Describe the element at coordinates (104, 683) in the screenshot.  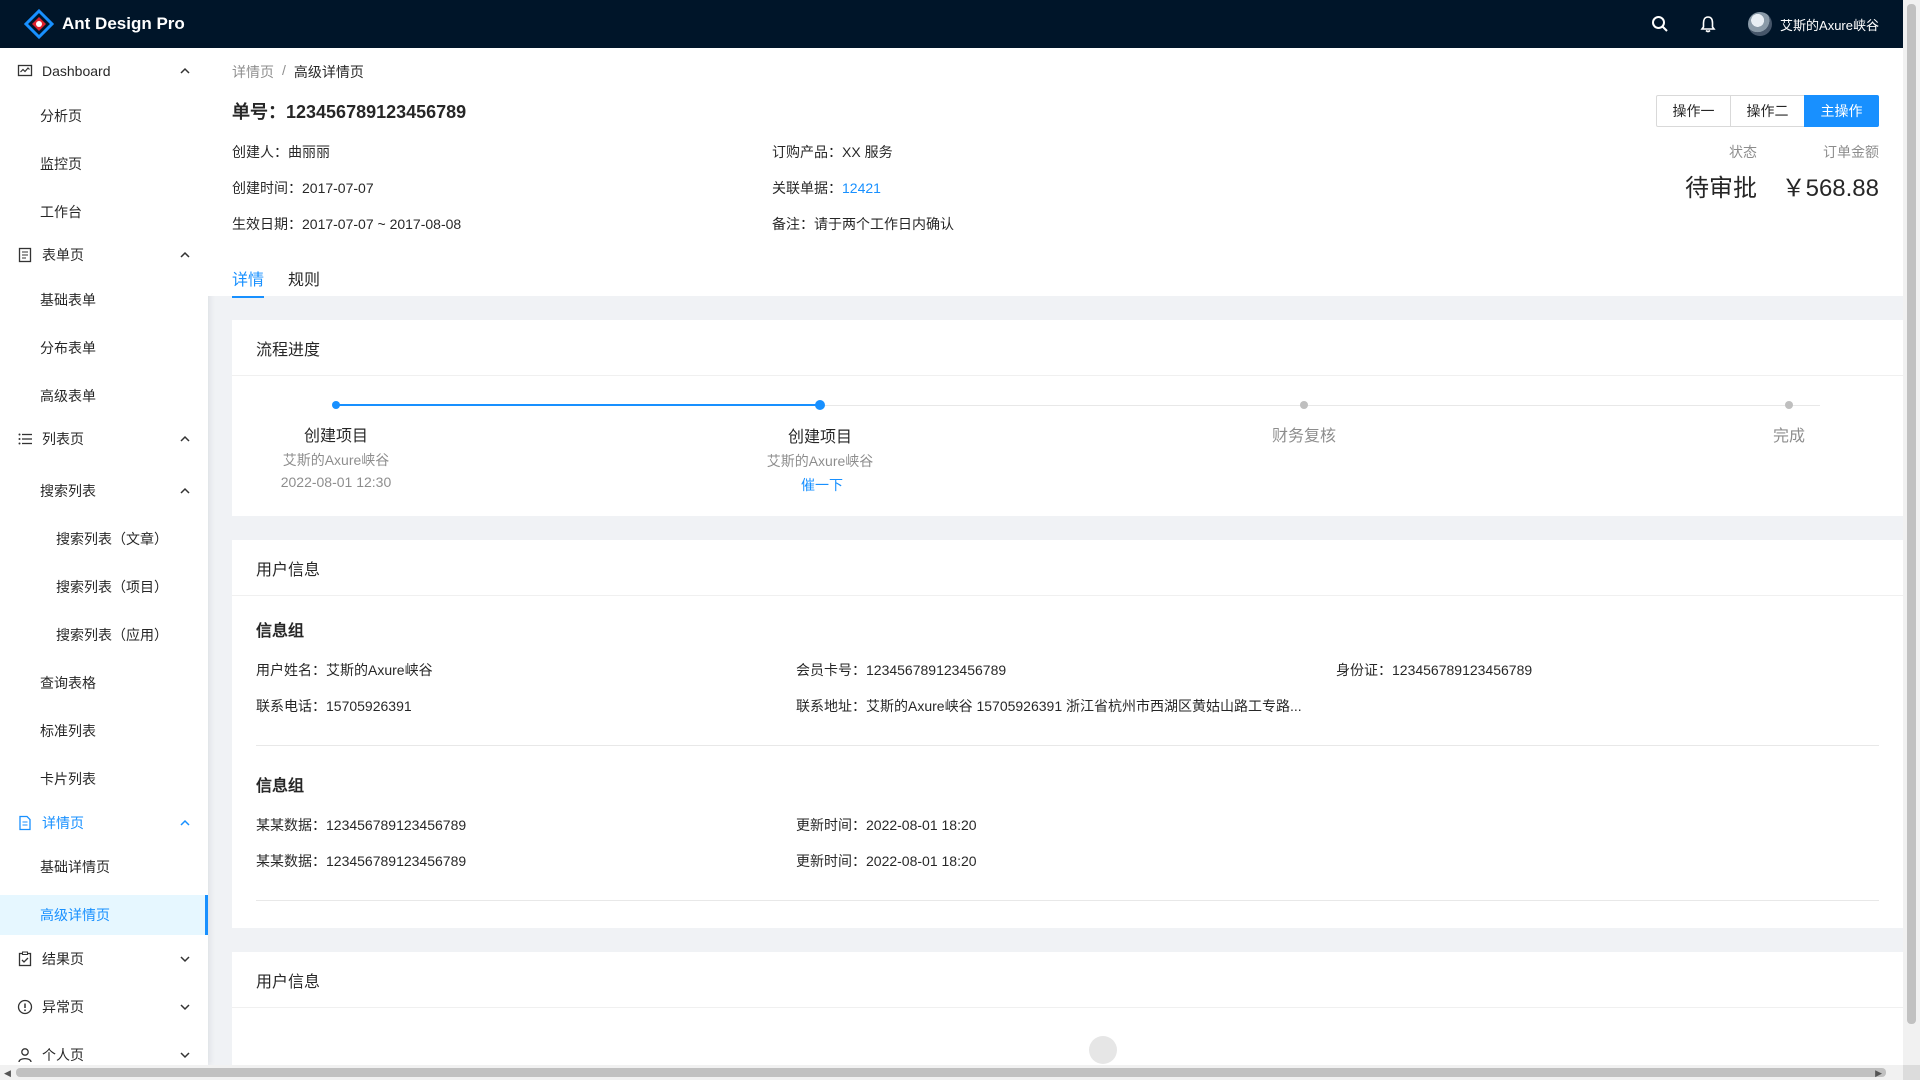
I see `sidebar-item-table-list: 查询表格` at that location.